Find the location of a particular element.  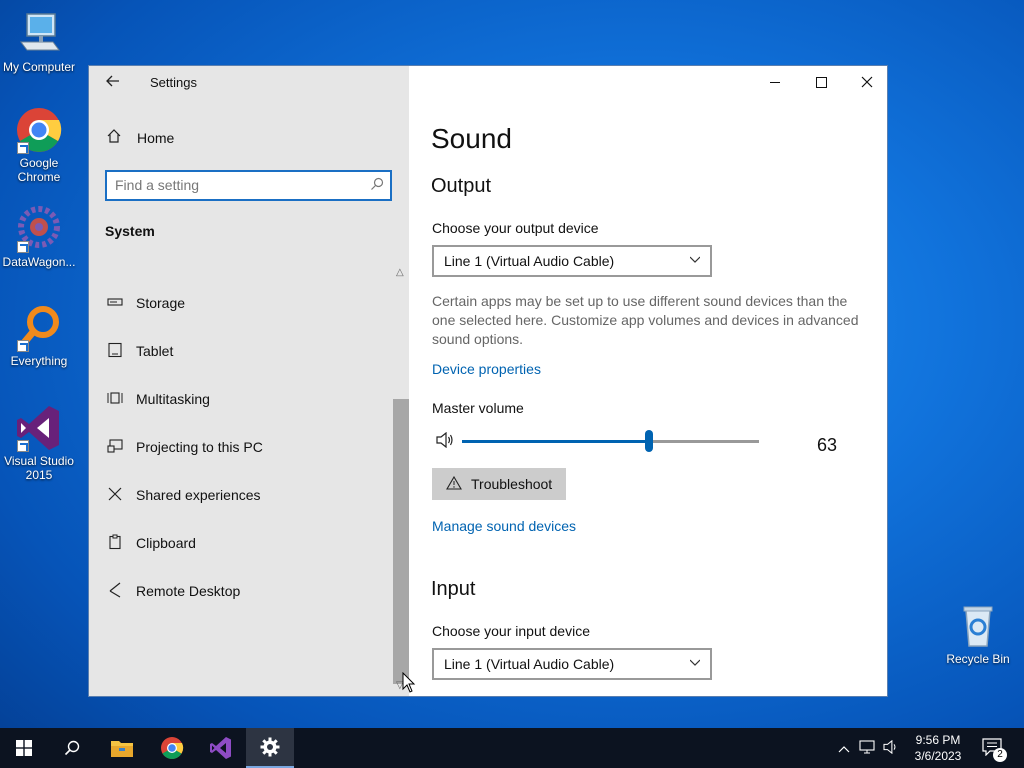

mouse-cursor-icon is located at coordinates (409, 682).